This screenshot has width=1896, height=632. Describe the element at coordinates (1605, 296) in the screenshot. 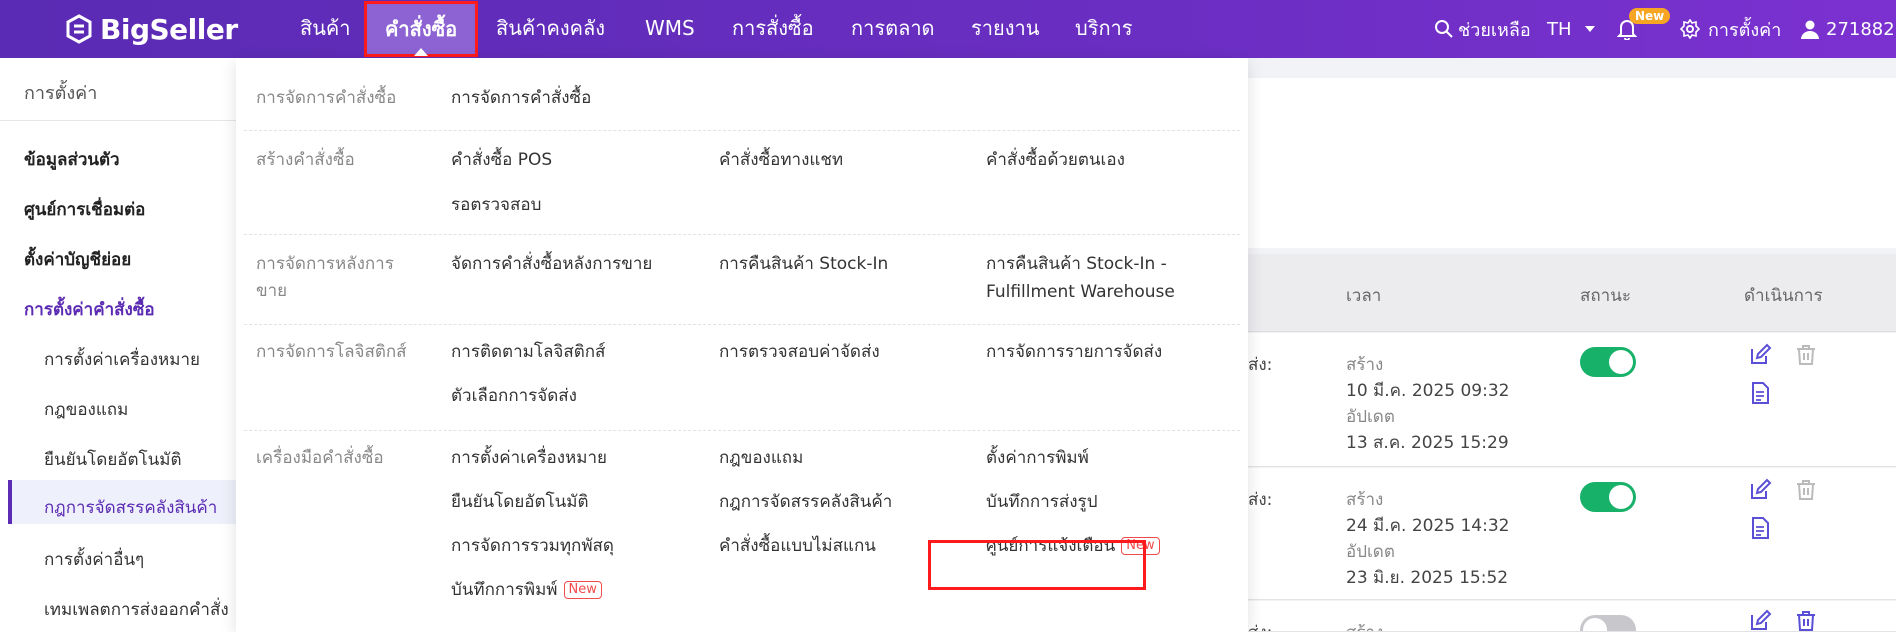

I see `column-header-status: สถานะ` at that location.